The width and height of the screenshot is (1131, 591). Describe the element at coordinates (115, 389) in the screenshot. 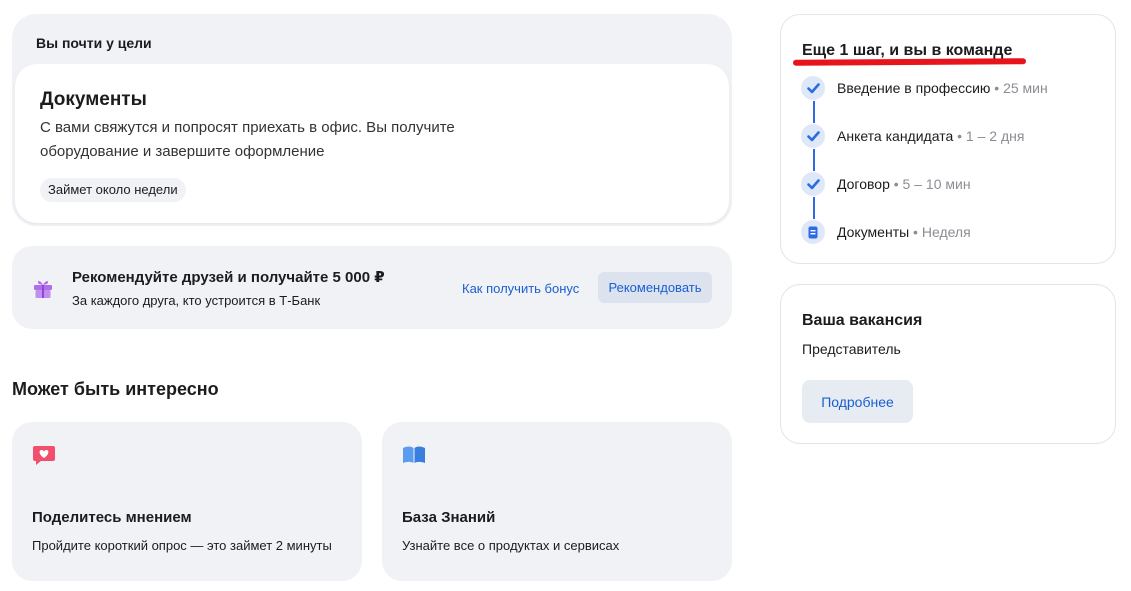

I see `section-heading: Может быть интересно` at that location.